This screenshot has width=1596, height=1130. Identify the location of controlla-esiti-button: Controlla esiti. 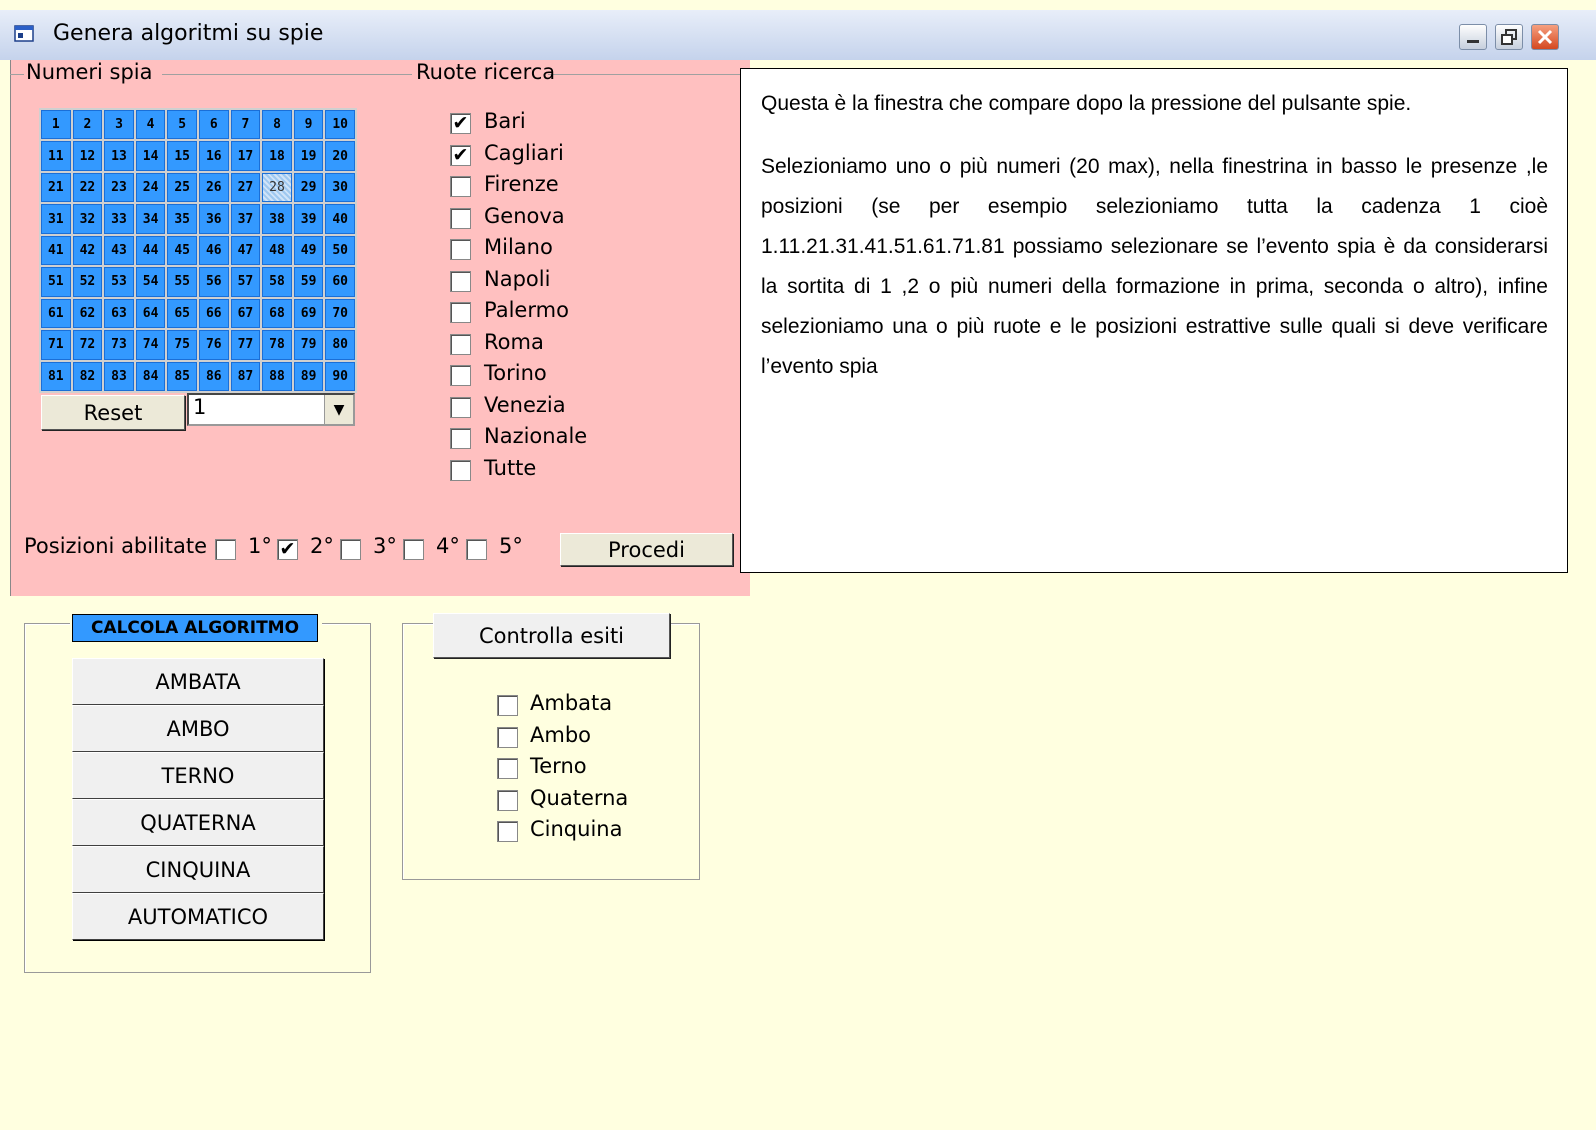
(551, 635).